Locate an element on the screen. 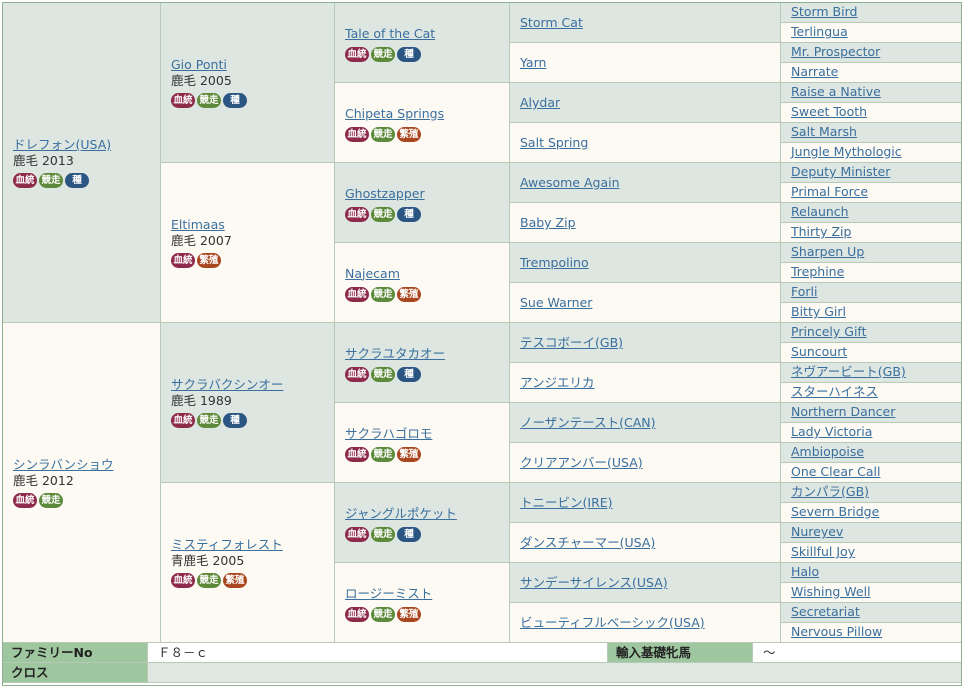 The image size is (965, 689). horse-link: Severn Bridge is located at coordinates (835, 512).